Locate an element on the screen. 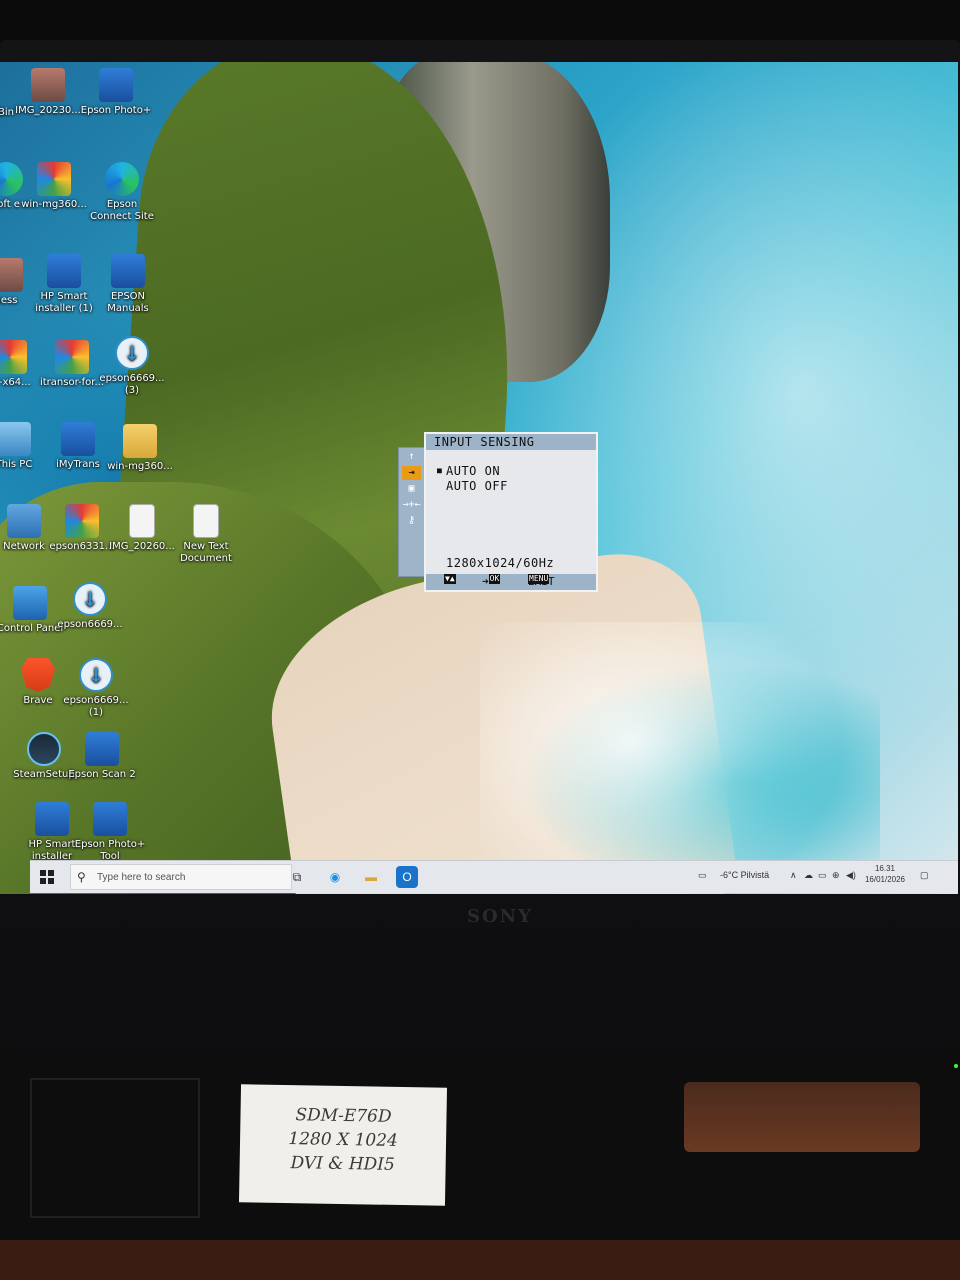  desktop-icon-label: New Text Document is located at coordinates (206, 552).